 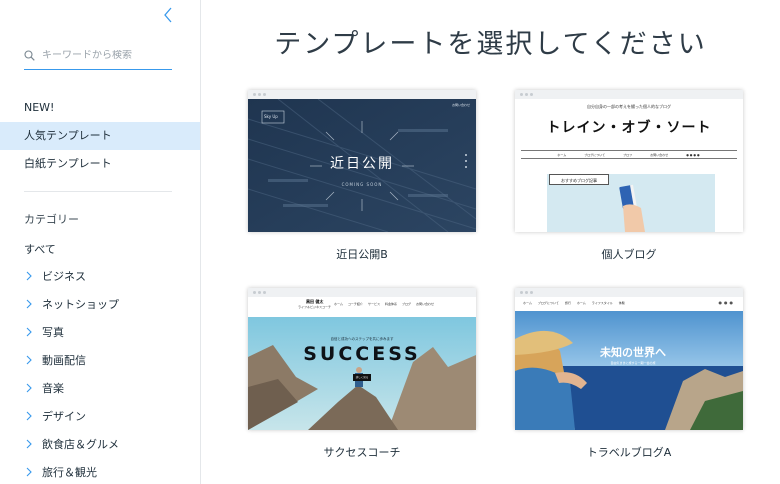 What do you see at coordinates (362, 164) in the screenshot?
I see `template-headline: 近日公開` at bounding box center [362, 164].